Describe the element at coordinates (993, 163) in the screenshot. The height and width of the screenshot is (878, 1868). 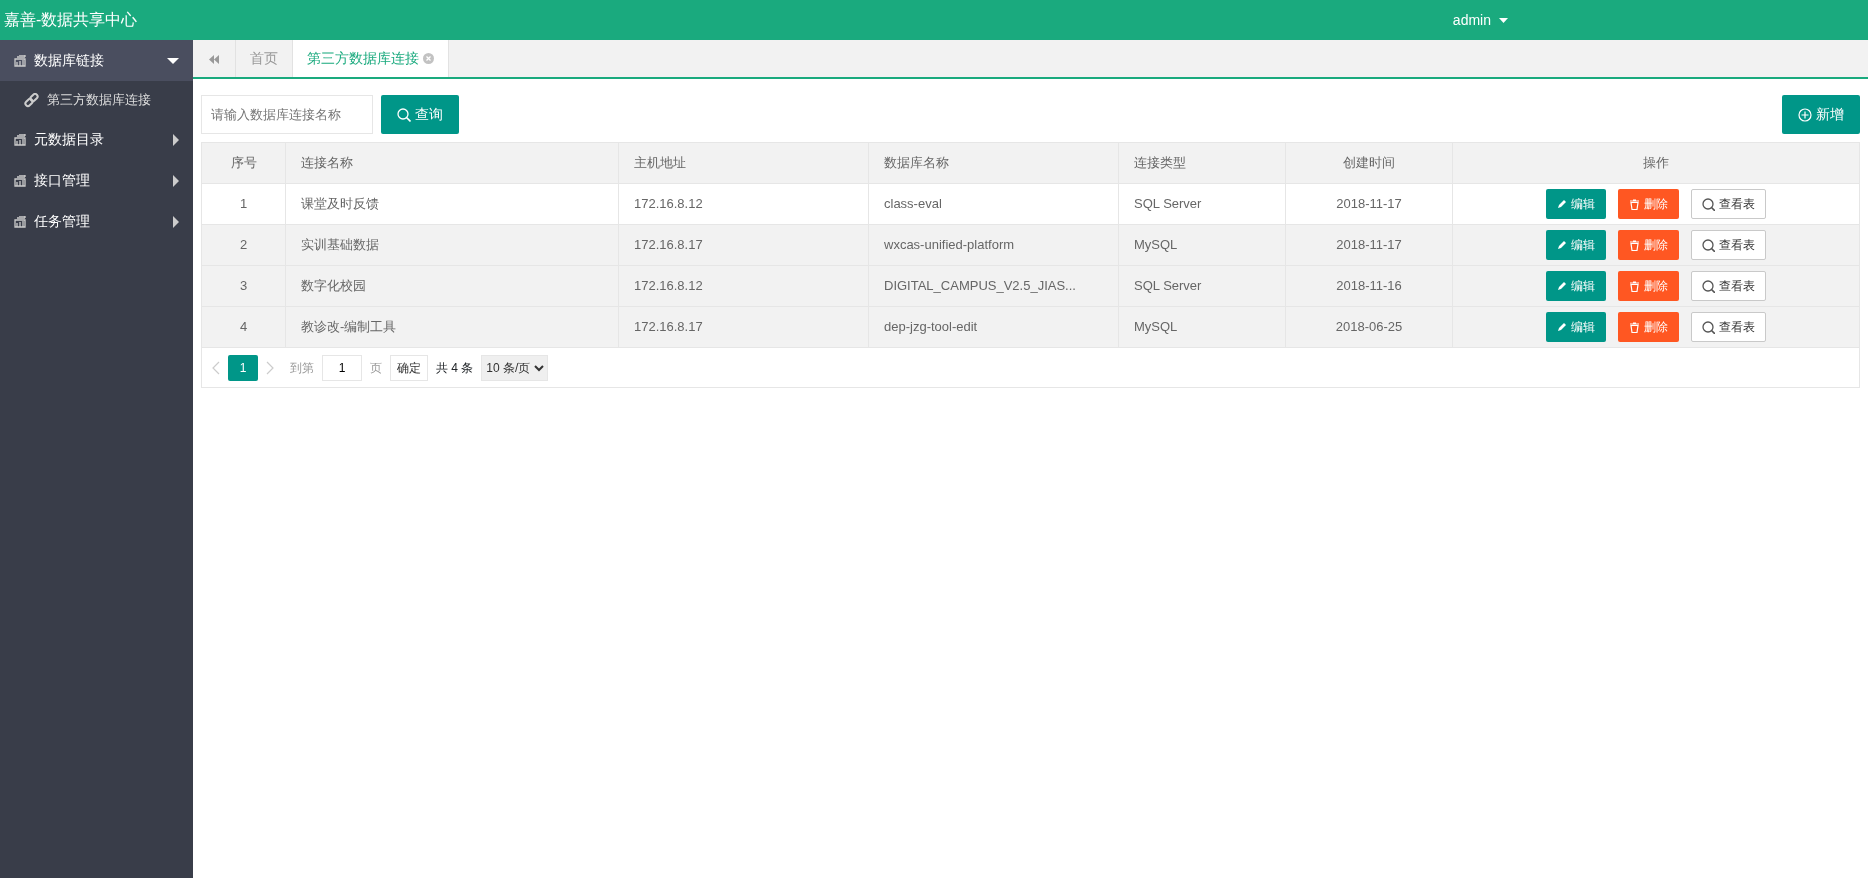
I see `column-header: 数据库名称` at that location.